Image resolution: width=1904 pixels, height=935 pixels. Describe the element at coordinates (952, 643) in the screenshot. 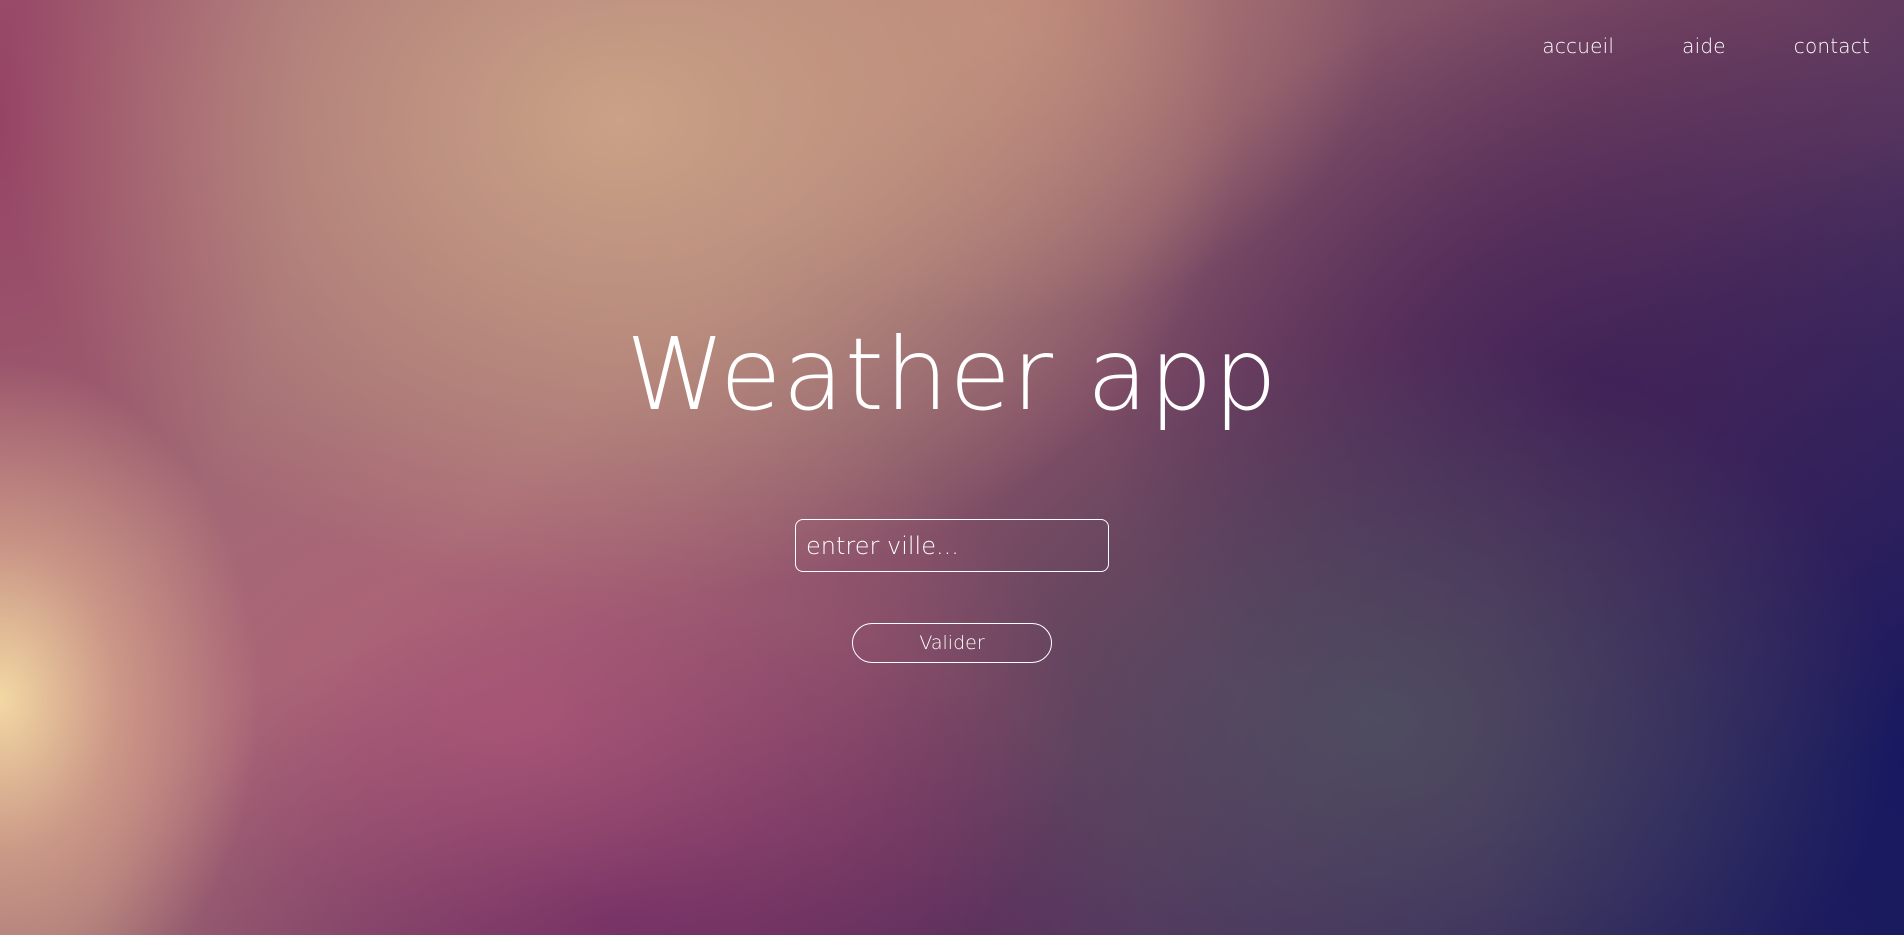

I see `submit-button: Valider` at that location.